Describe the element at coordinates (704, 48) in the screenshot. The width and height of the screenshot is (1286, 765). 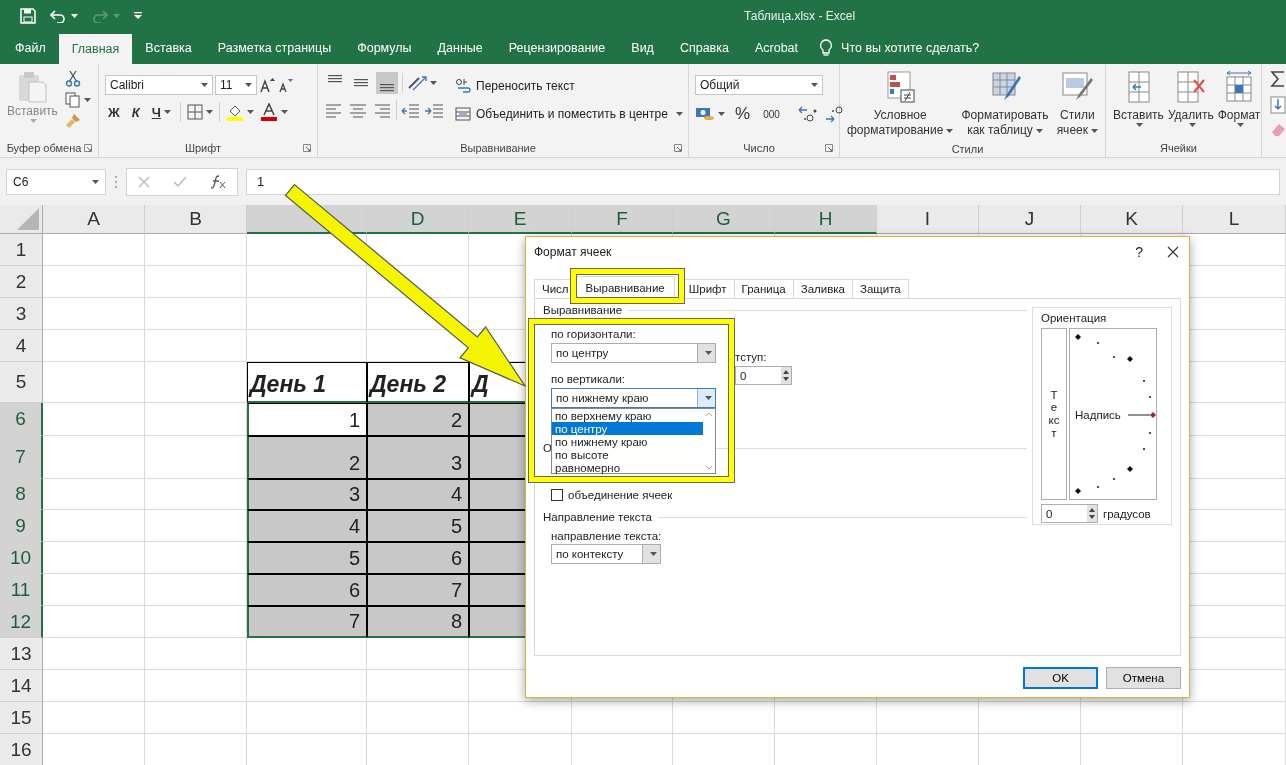
I see `ribbon-tab: Справка` at that location.